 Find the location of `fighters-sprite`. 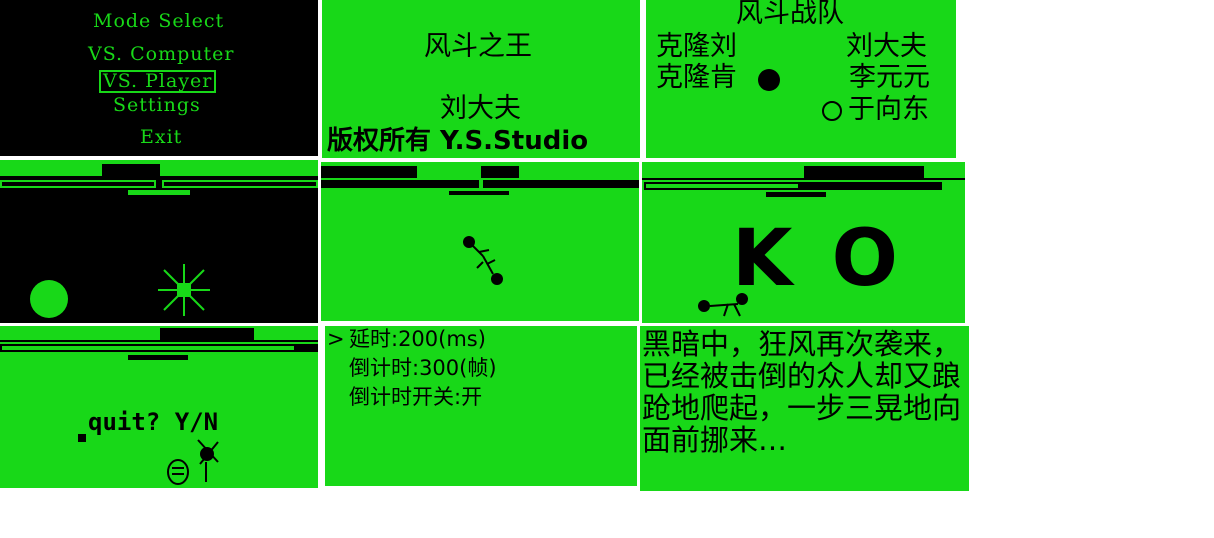

fighters-sprite is located at coordinates (193, 462).